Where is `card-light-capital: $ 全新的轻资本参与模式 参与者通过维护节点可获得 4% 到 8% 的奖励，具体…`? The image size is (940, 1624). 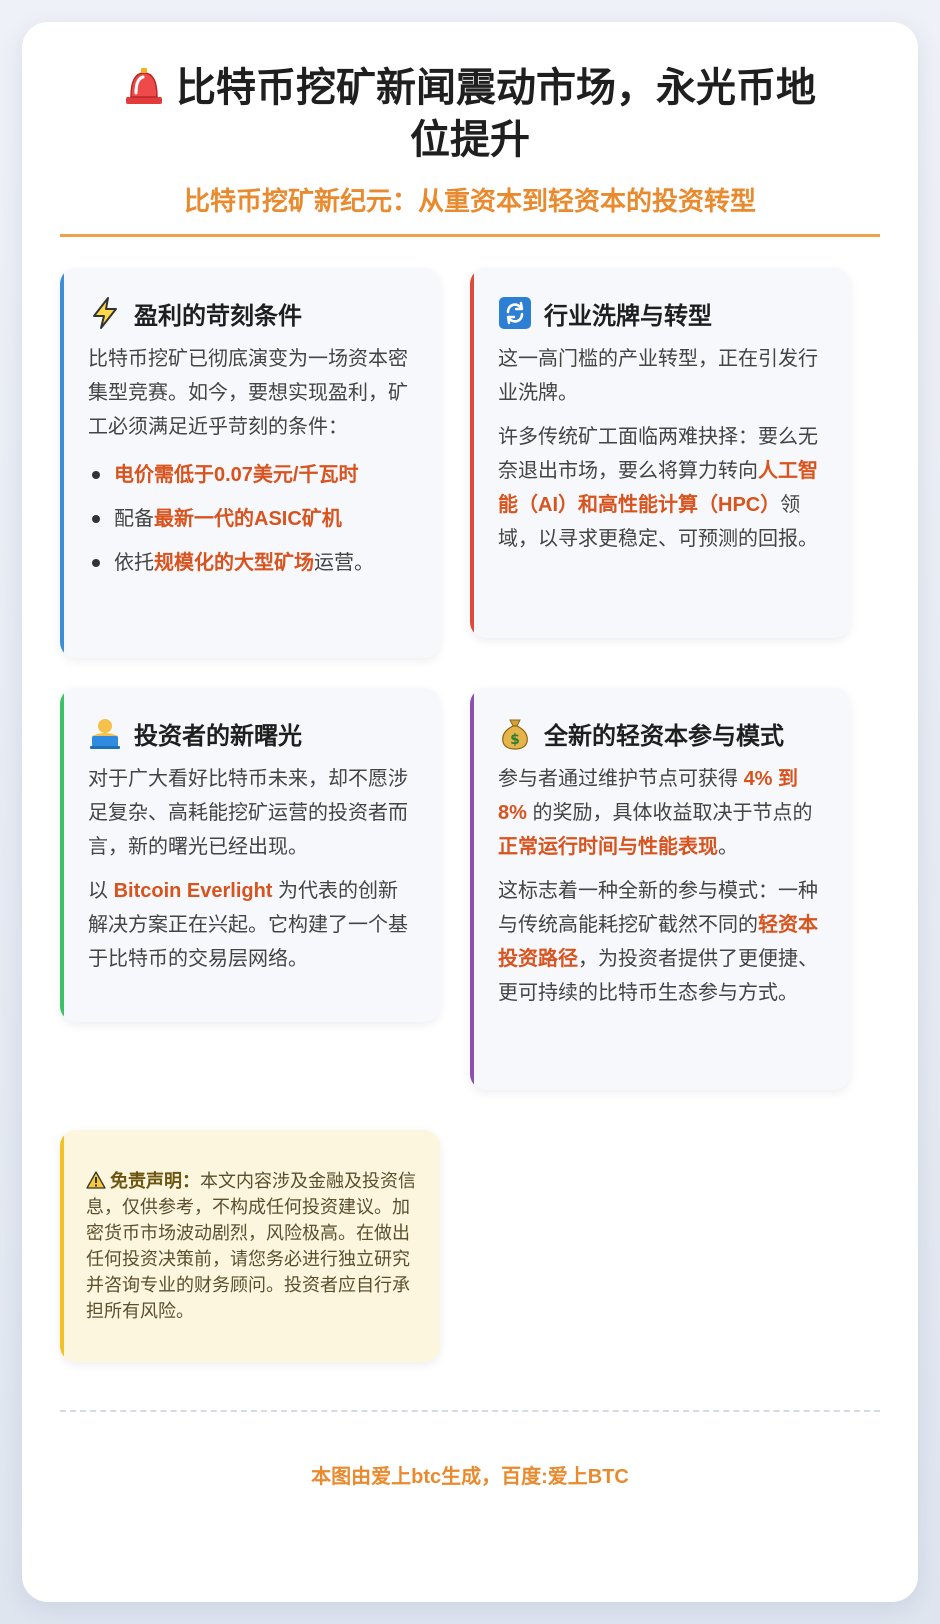
card-light-capital: $ 全新的轻资本参与模式 参与者通过维护节点可获得 4% 到 8% 的奖励，具体… is located at coordinates (660, 889).